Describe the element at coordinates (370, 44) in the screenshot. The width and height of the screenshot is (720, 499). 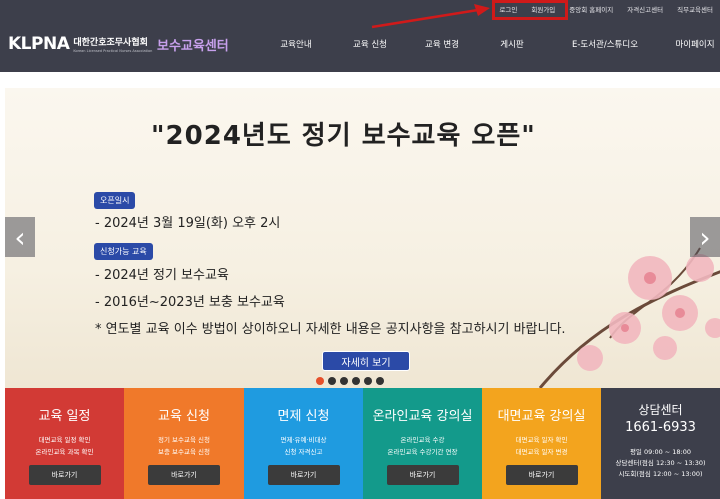
I see `nav-edu-apply: 교육 신청` at that location.